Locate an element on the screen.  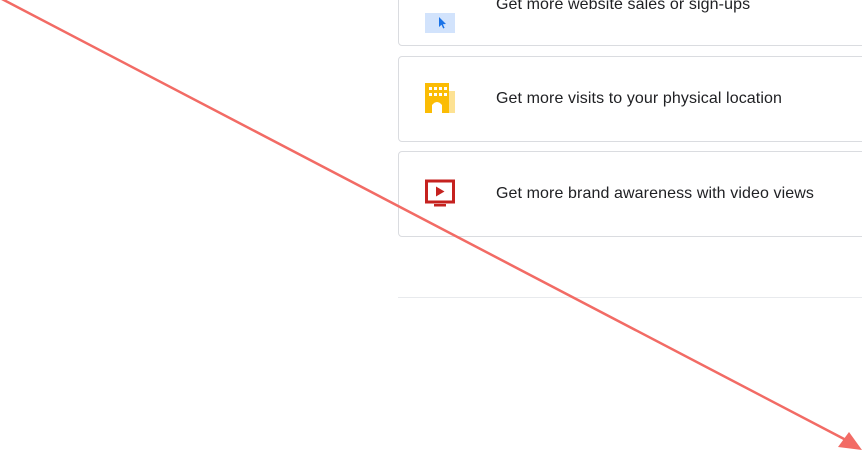
goal-card-website-sales: Get more website sales or sign-ups is located at coordinates (630, 23).